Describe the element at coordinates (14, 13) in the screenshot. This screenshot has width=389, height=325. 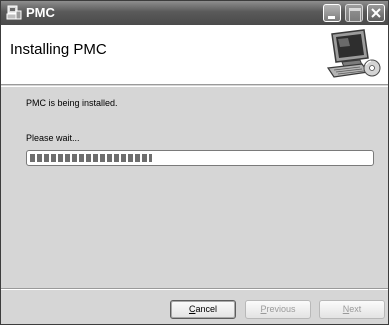
I see `installer-app-icon` at that location.